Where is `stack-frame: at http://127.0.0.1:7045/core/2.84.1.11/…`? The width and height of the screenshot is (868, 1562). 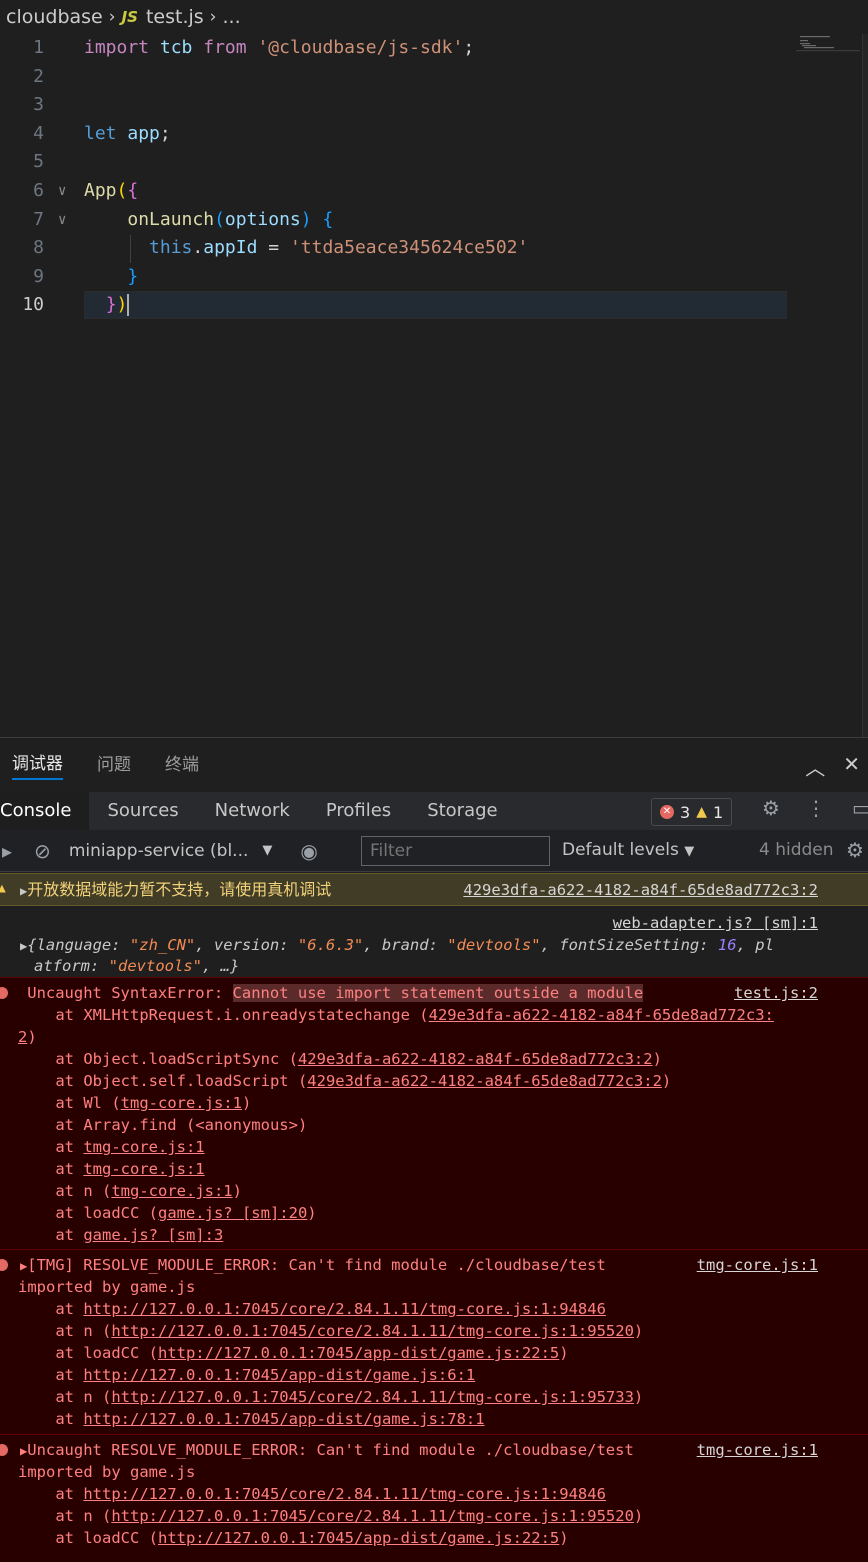 stack-frame: at http://127.0.0.1:7045/core/2.84.1.11/… is located at coordinates (312, 1494).